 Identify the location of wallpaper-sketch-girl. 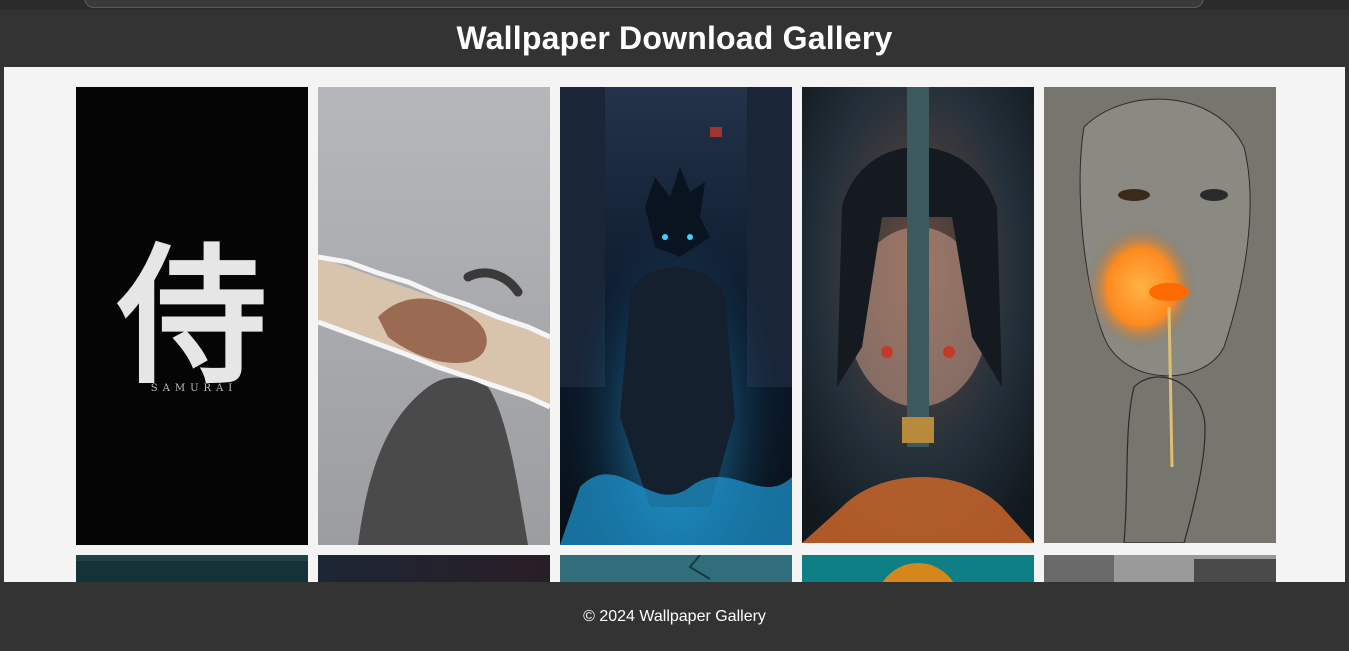
(1160, 315).